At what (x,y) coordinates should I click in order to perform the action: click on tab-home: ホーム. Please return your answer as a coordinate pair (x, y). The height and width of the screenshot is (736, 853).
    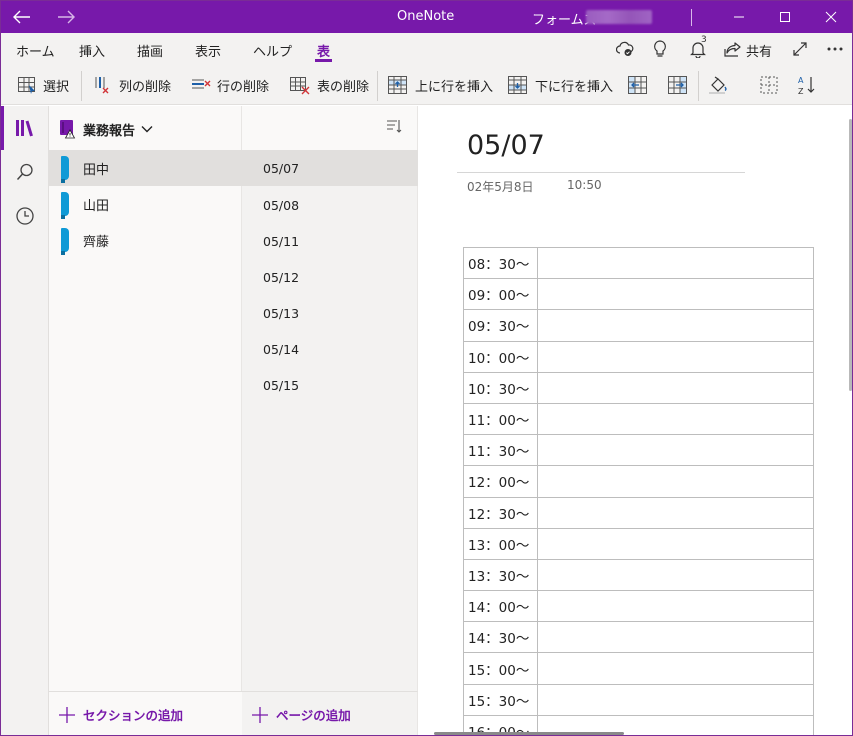
    Looking at the image, I should click on (35, 50).